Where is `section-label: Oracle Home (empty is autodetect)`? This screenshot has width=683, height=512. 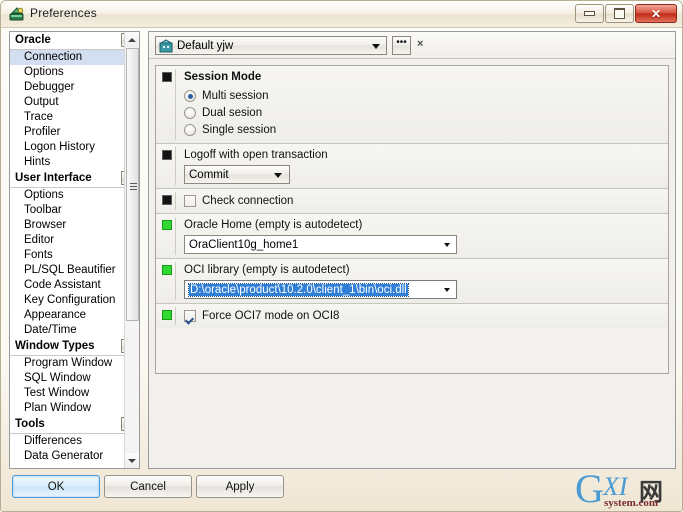 section-label: Oracle Home (empty is autodetect) is located at coordinates (273, 225).